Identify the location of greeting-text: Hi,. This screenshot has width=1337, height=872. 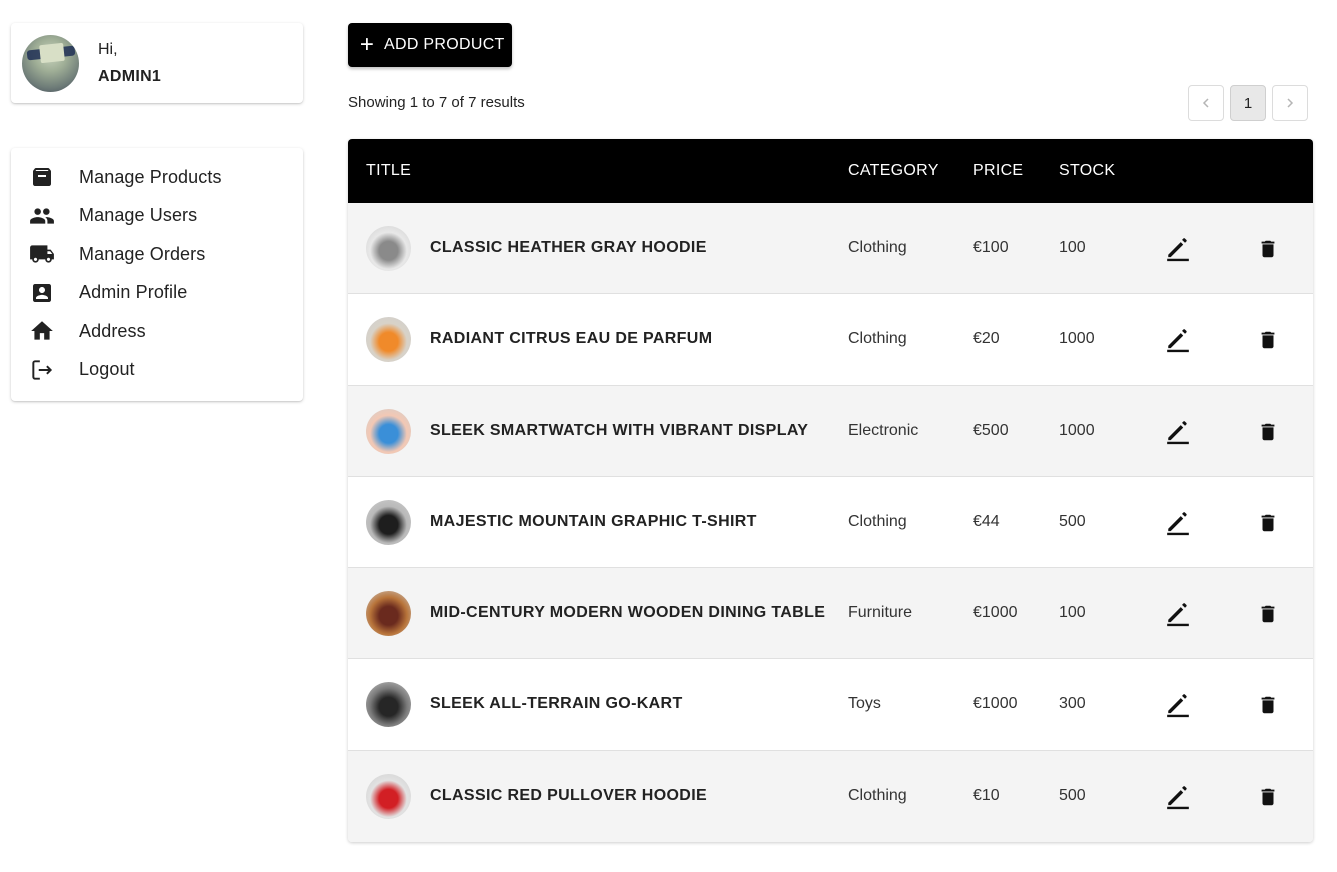
(108, 49).